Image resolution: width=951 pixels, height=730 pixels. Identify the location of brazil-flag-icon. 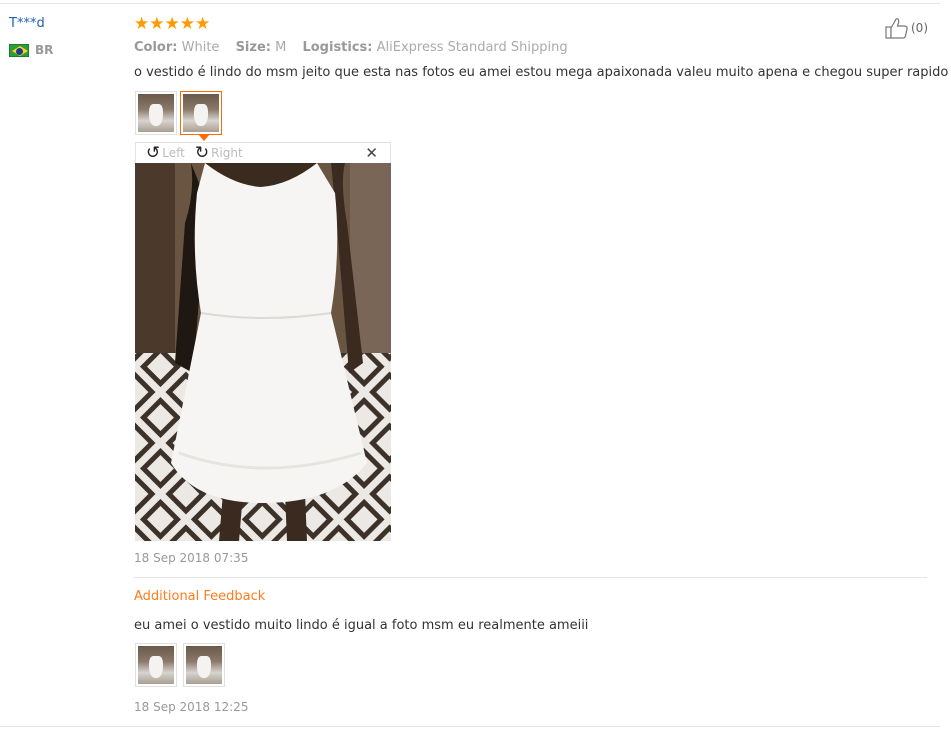
(19, 50).